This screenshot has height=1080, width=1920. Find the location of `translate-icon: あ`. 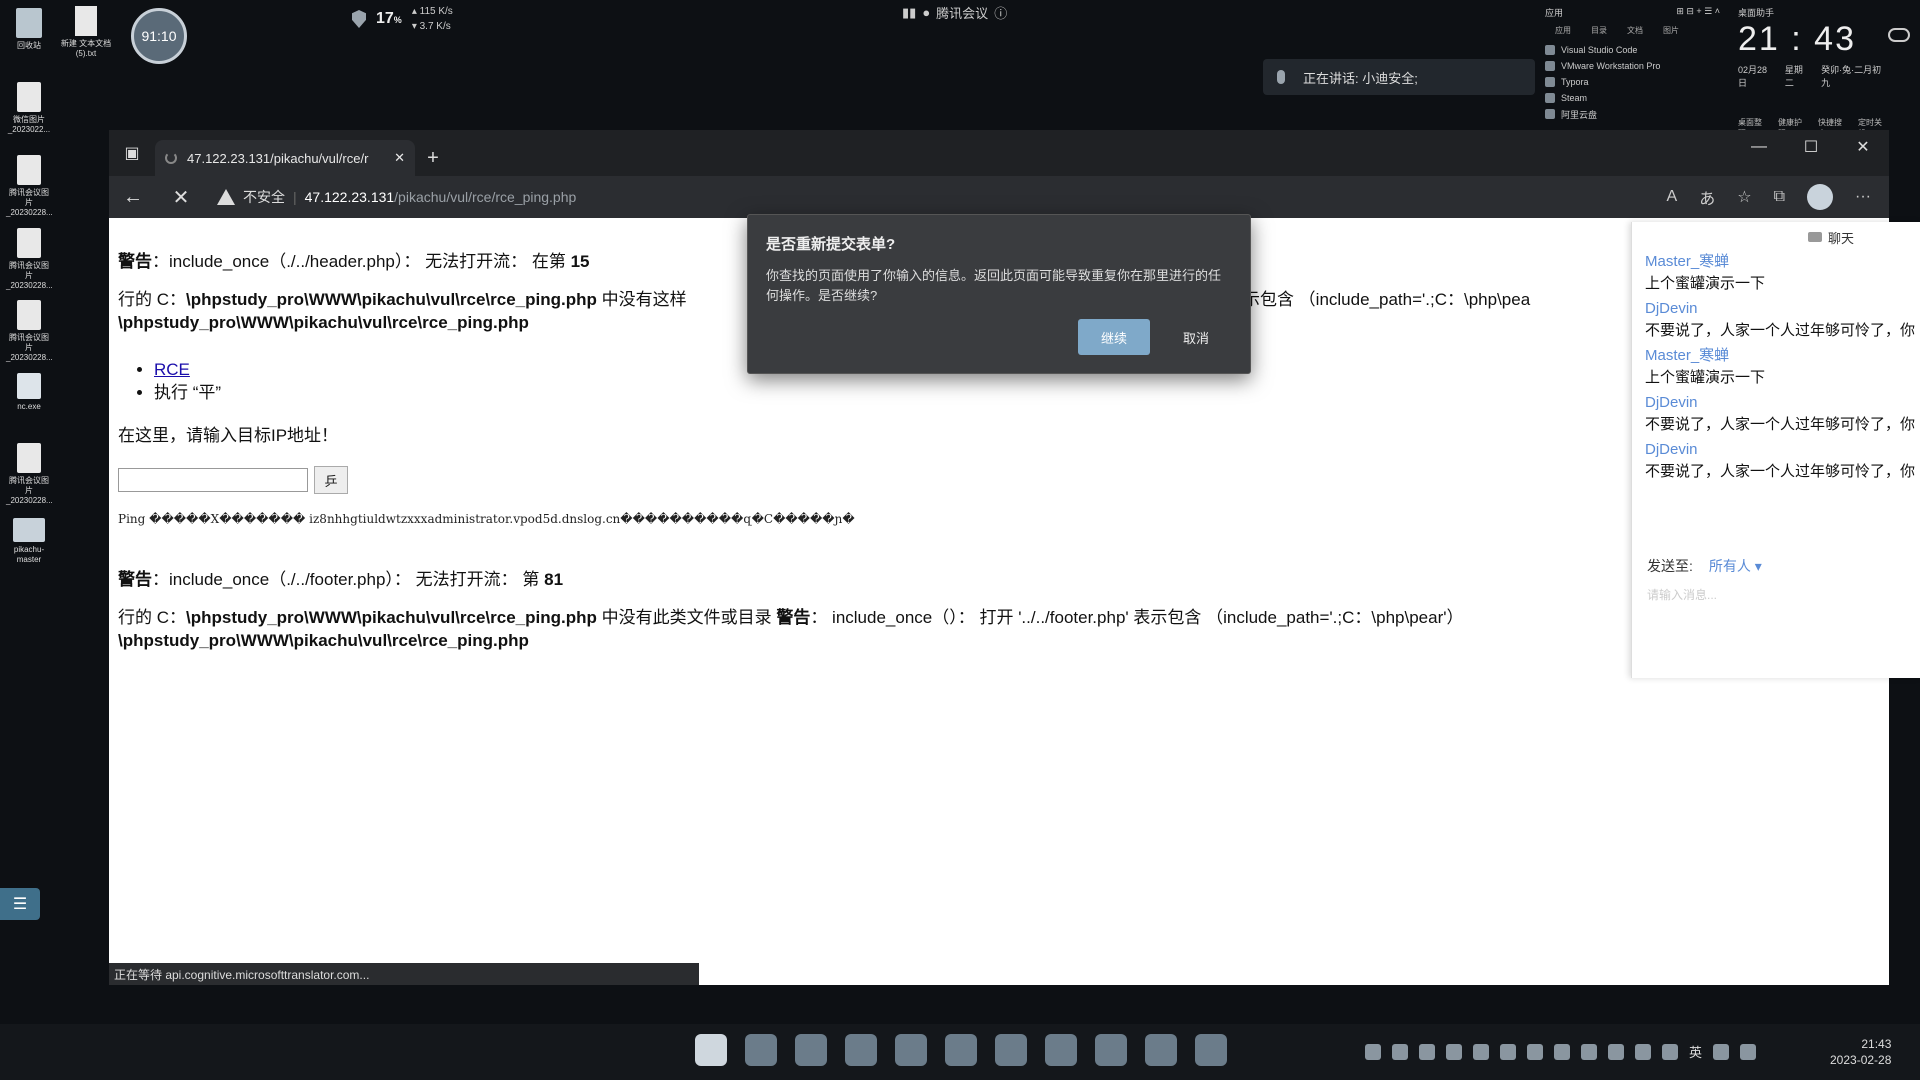

translate-icon: あ is located at coordinates (1707, 197).